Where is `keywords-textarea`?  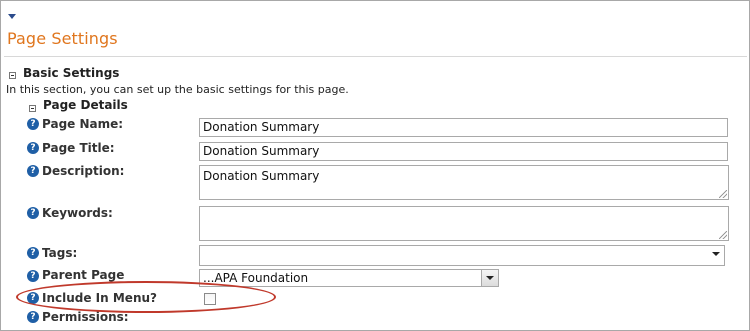
keywords-textarea is located at coordinates (464, 223).